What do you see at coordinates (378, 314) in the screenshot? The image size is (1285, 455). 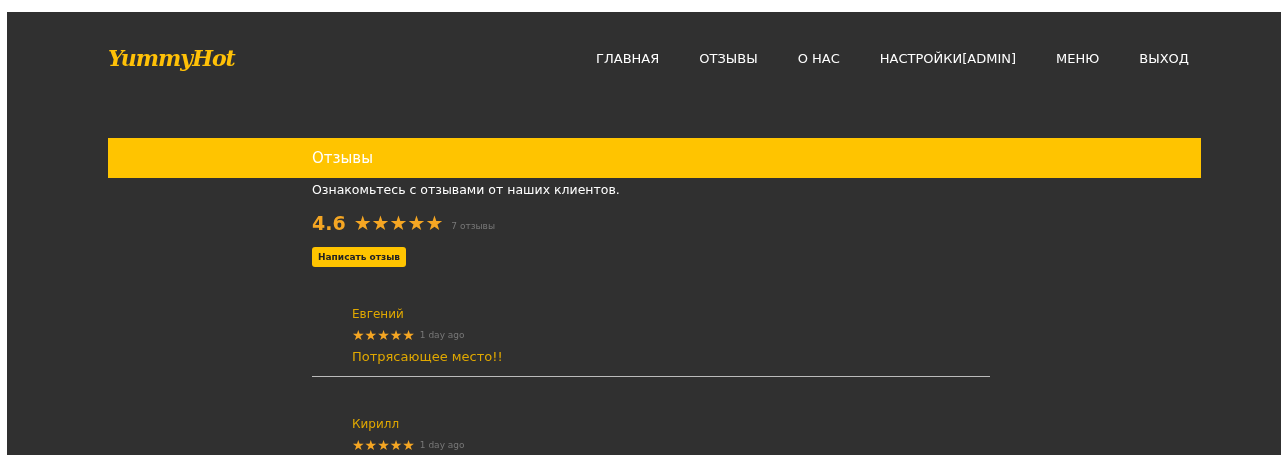 I see `reviewer-name: Евгений` at bounding box center [378, 314].